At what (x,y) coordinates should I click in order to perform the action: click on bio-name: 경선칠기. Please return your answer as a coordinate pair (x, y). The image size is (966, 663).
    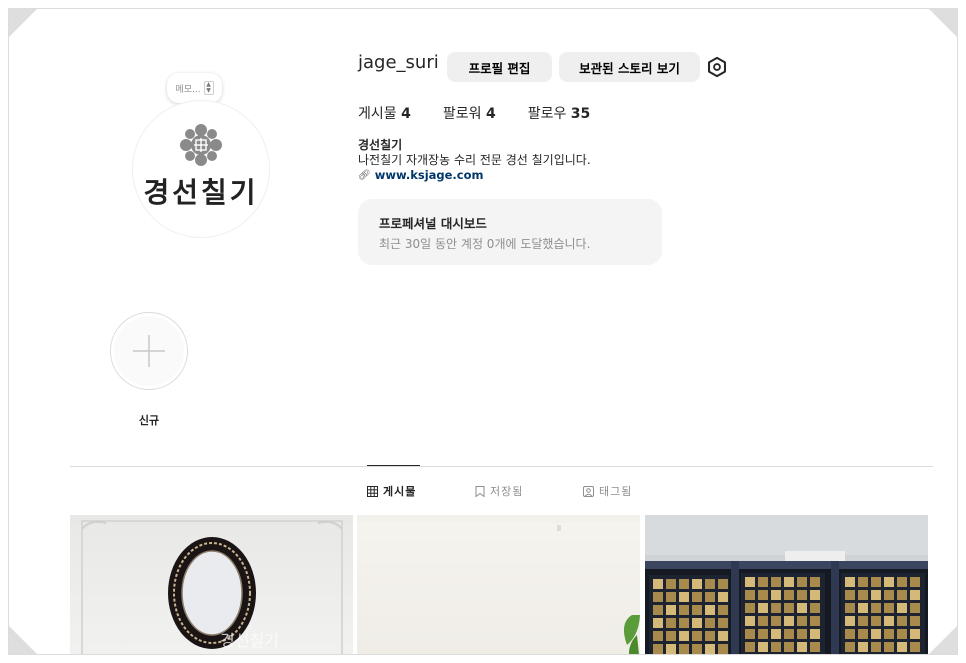
    Looking at the image, I should click on (380, 145).